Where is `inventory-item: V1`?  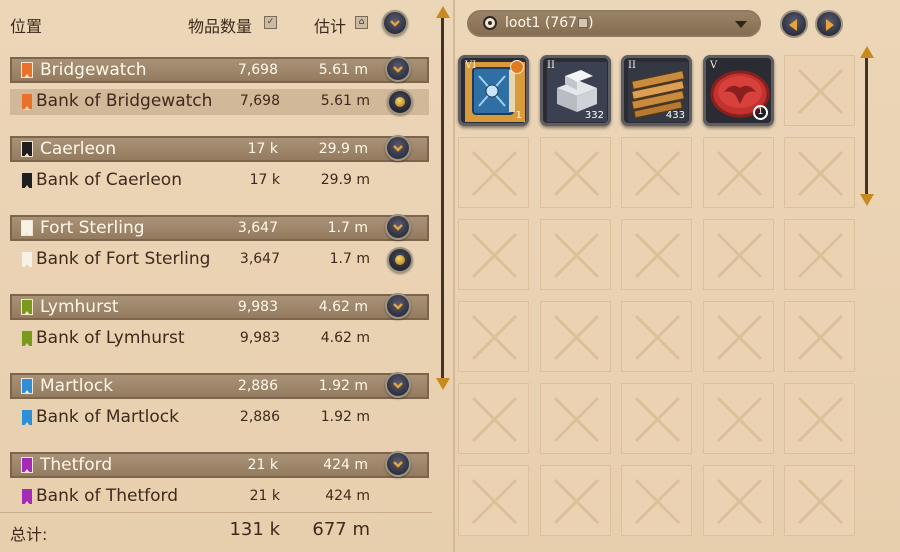 inventory-item: V1 is located at coordinates (738, 90).